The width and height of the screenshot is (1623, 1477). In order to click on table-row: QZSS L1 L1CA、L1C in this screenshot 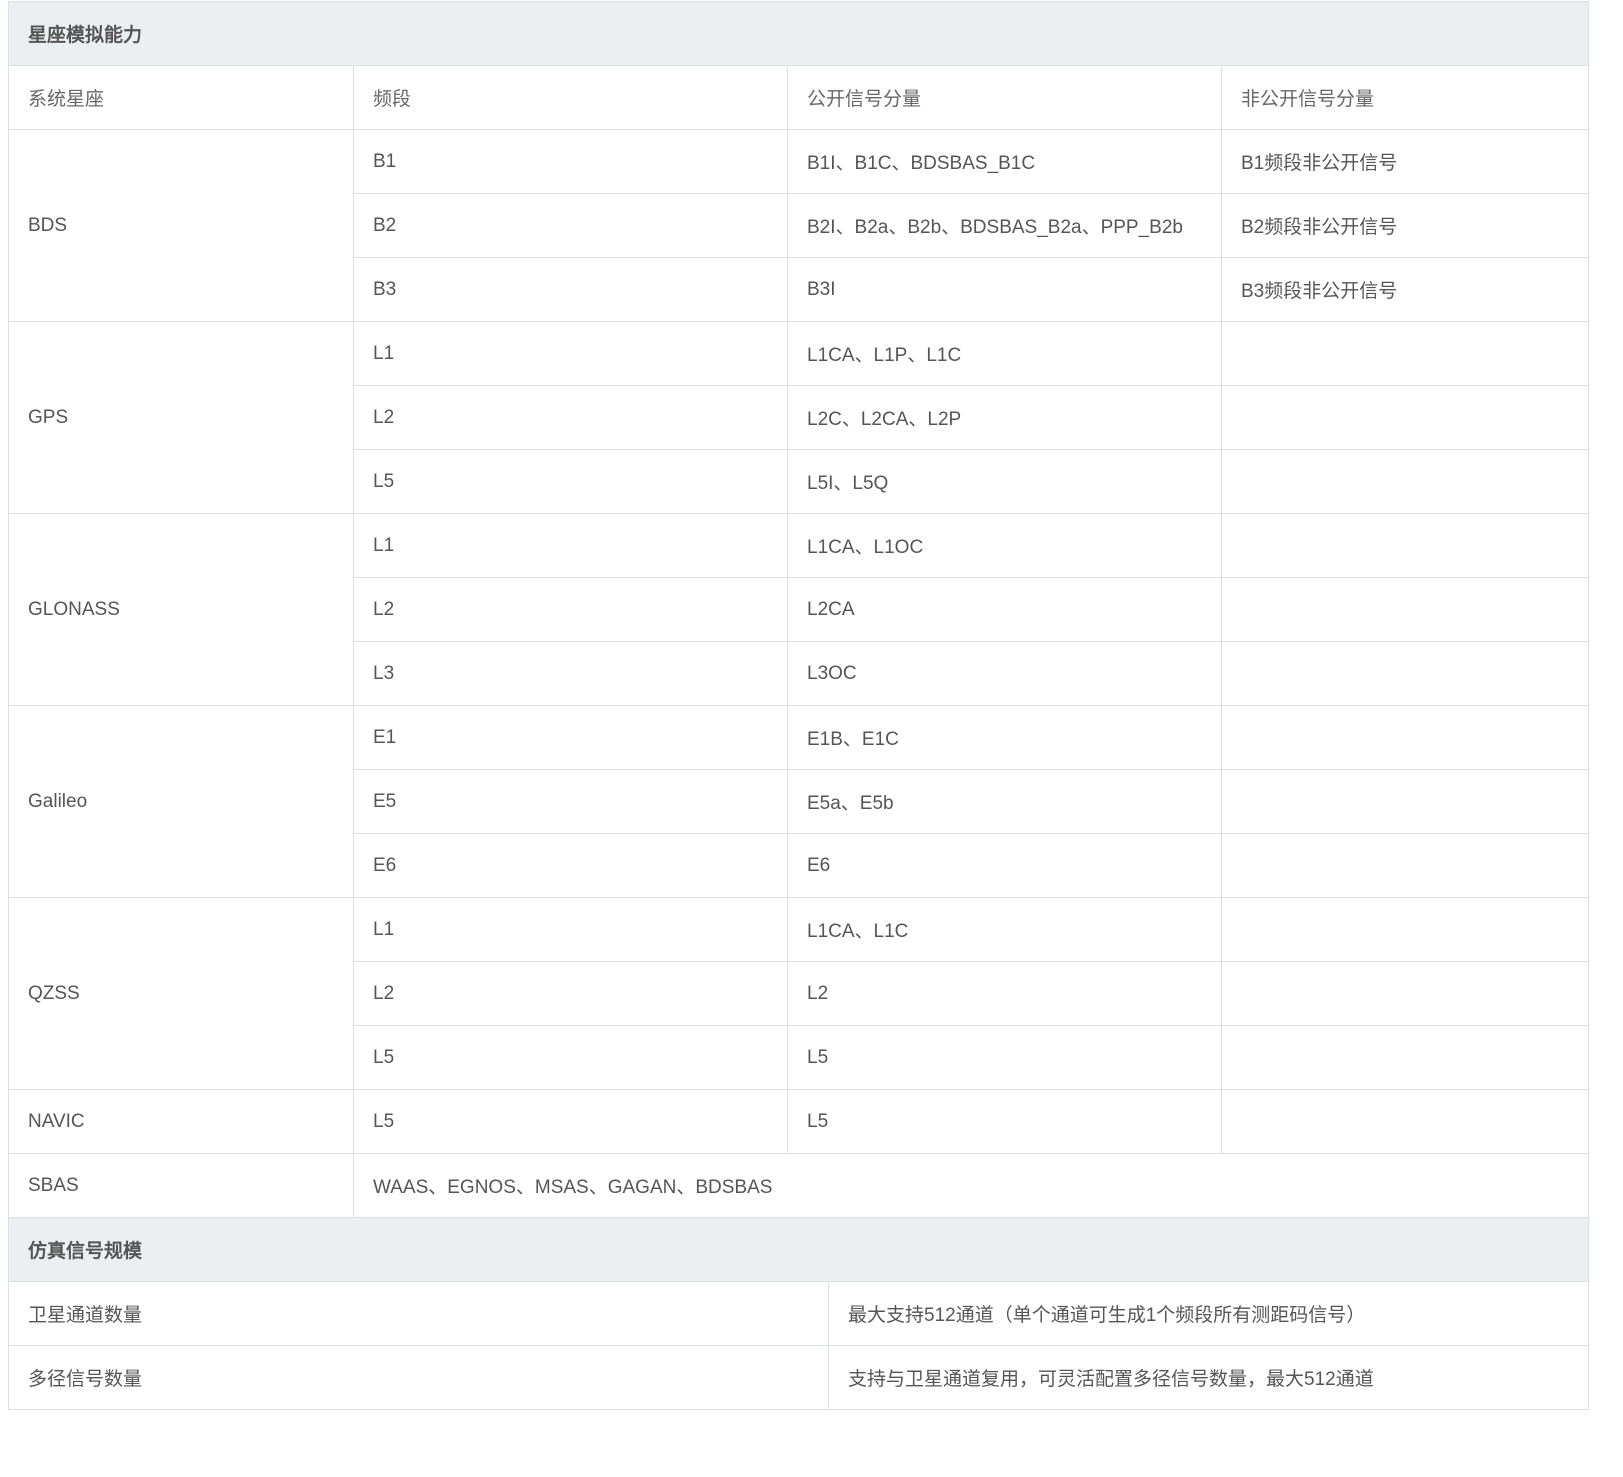, I will do `click(799, 993)`.